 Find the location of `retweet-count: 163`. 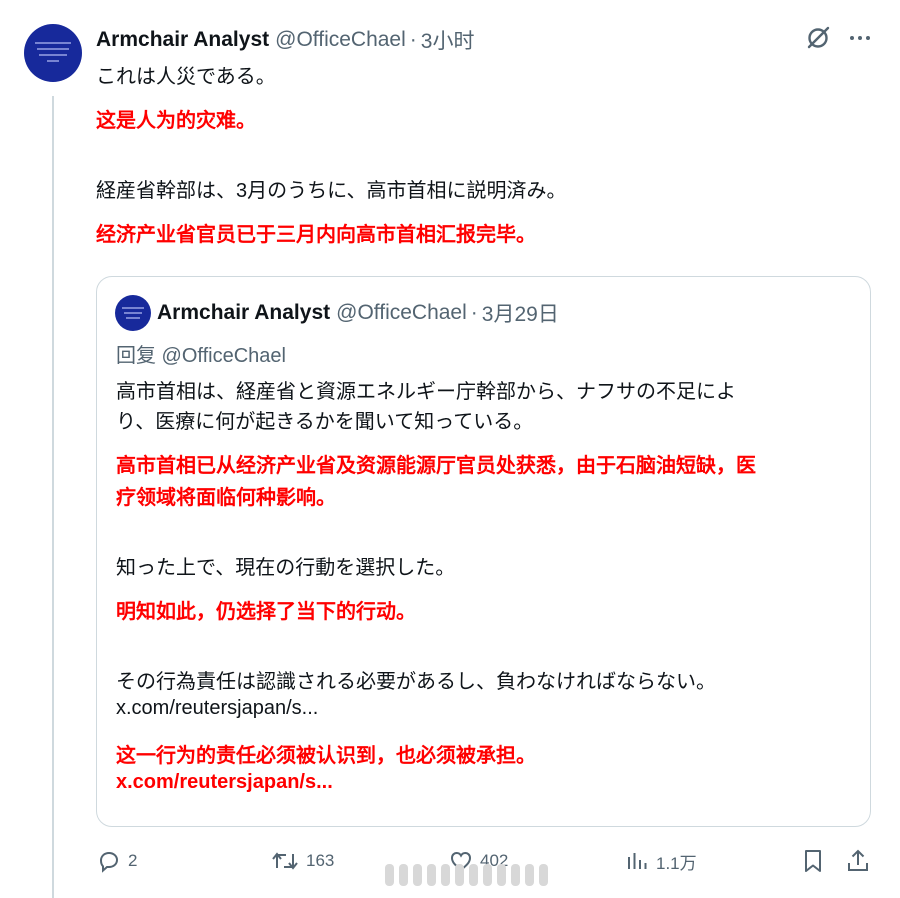

retweet-count: 163 is located at coordinates (320, 860).